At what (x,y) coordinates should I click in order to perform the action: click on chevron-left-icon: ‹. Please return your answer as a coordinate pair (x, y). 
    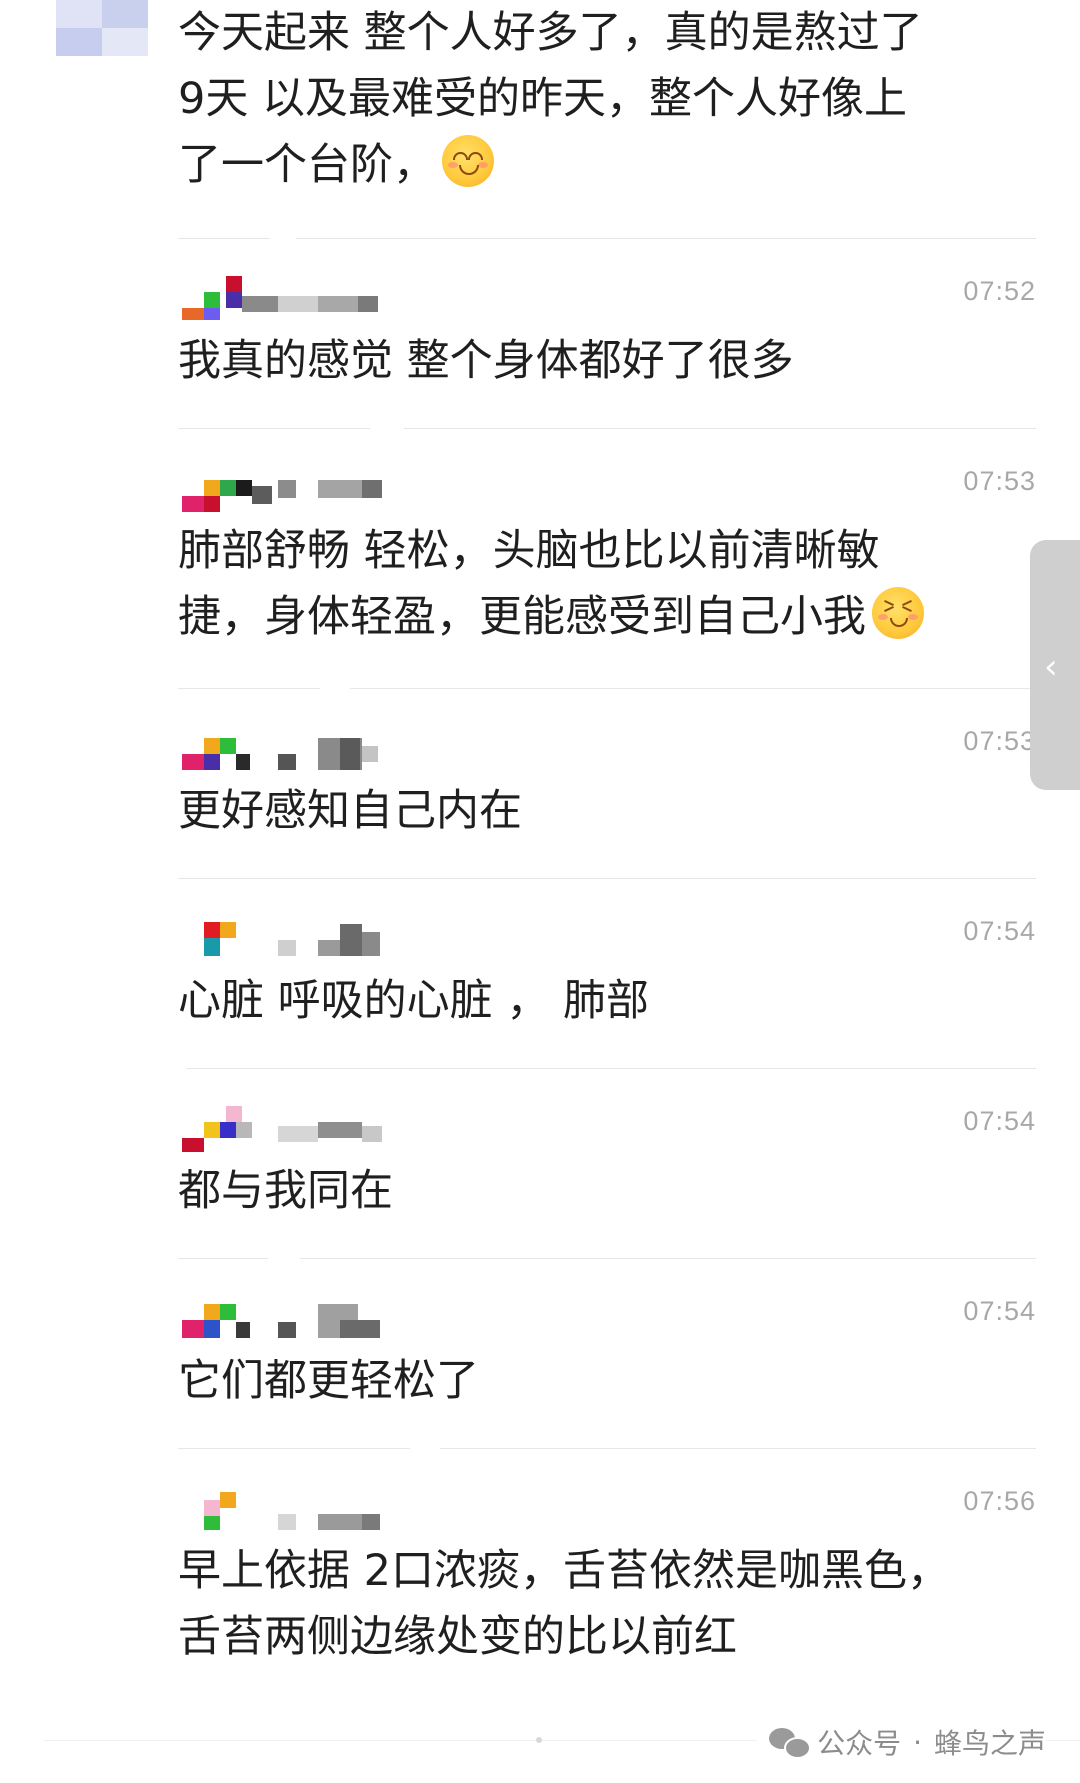
    Looking at the image, I should click on (1051, 667).